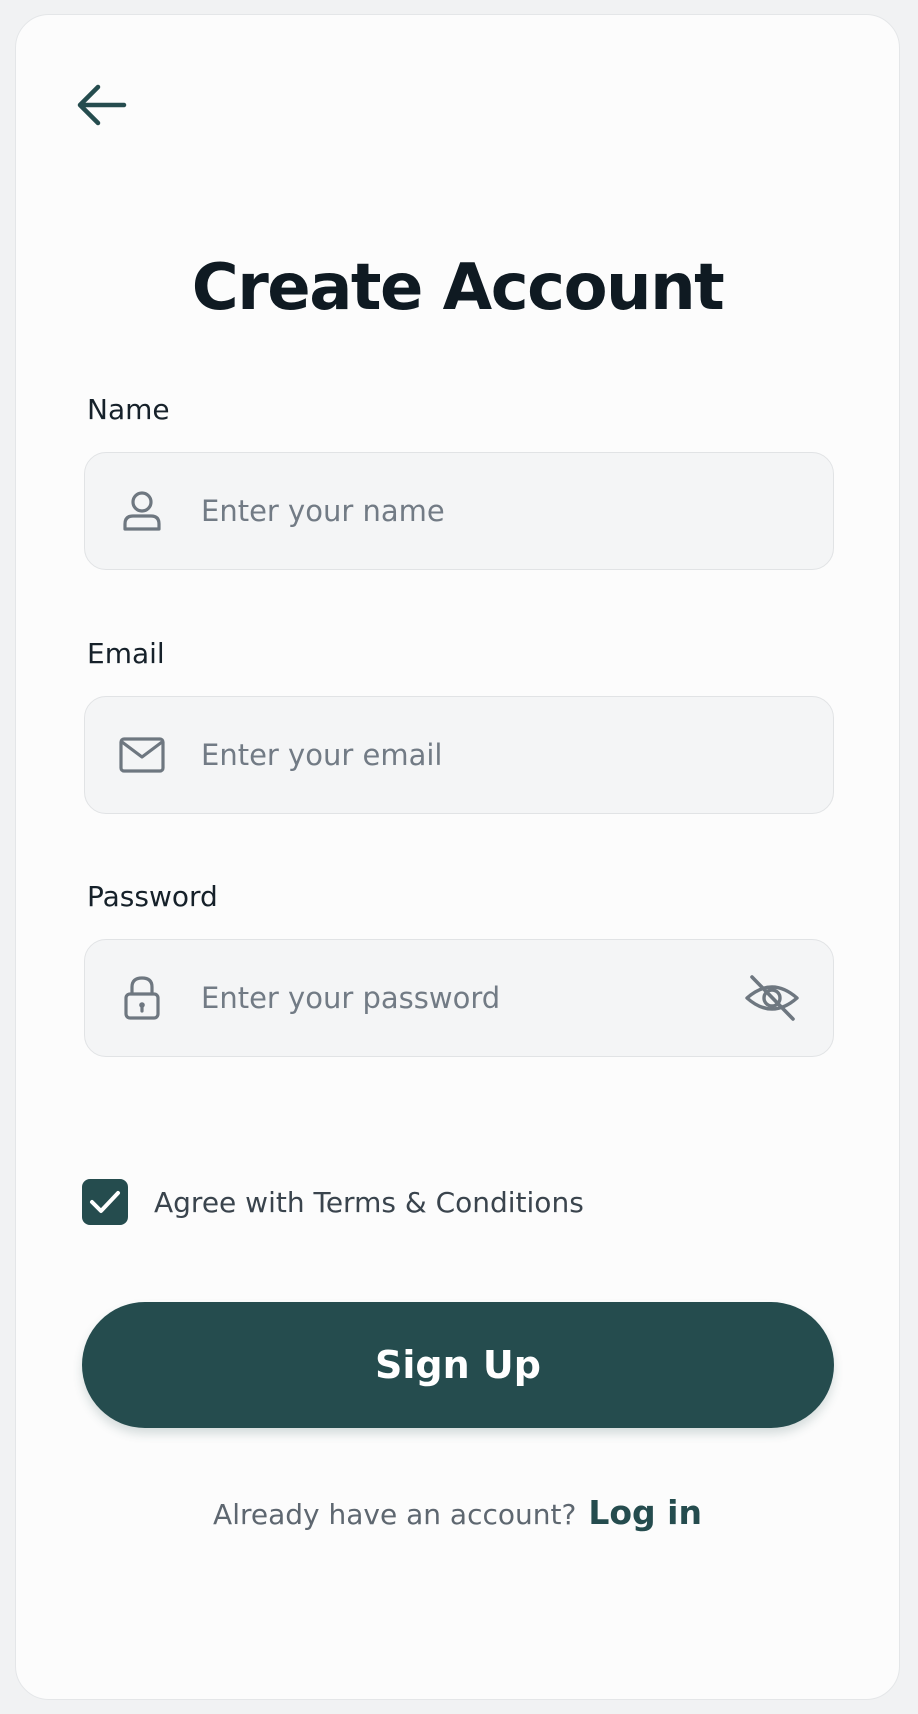 The height and width of the screenshot is (1714, 918). Describe the element at coordinates (369, 1202) in the screenshot. I see `terms-label: Agree with Terms & Conditions` at that location.